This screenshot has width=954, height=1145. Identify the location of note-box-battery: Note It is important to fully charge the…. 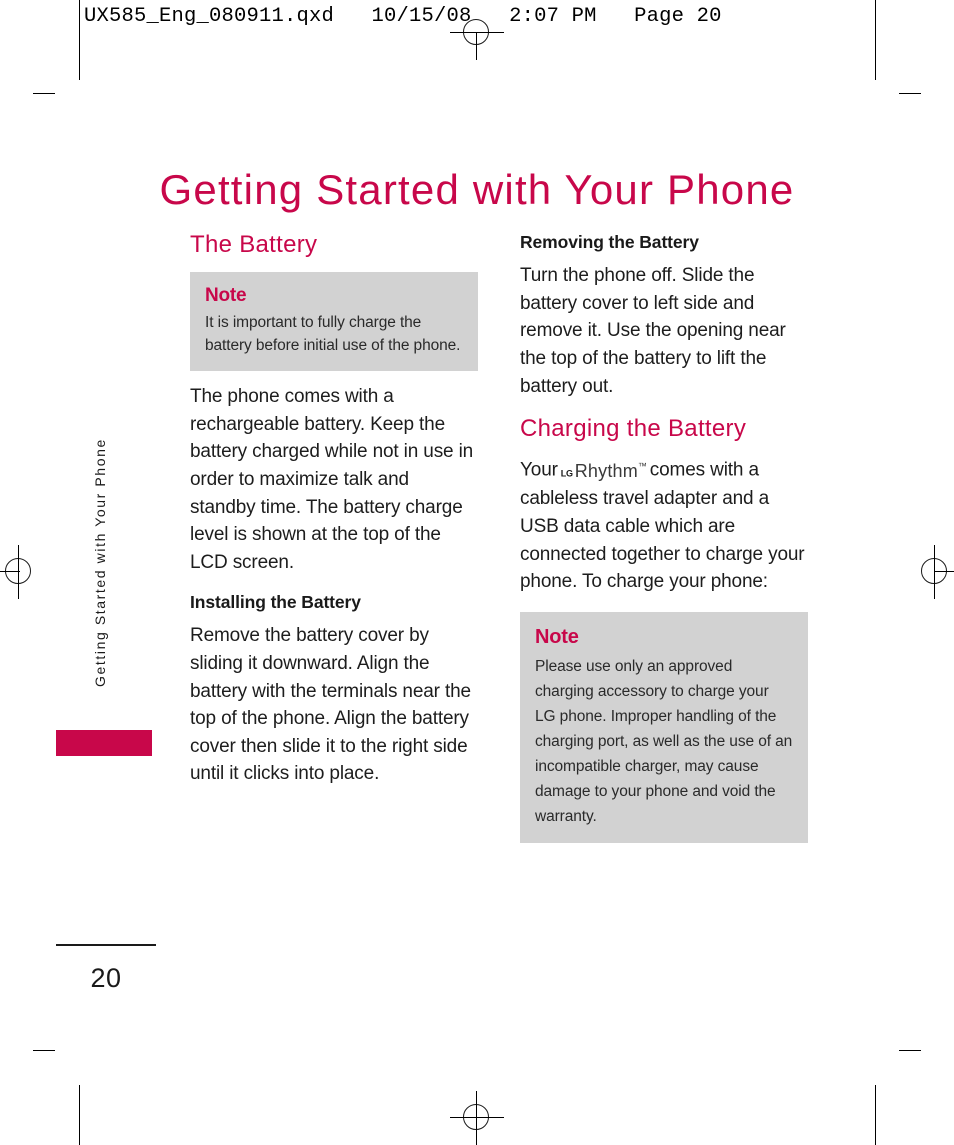
(334, 322).